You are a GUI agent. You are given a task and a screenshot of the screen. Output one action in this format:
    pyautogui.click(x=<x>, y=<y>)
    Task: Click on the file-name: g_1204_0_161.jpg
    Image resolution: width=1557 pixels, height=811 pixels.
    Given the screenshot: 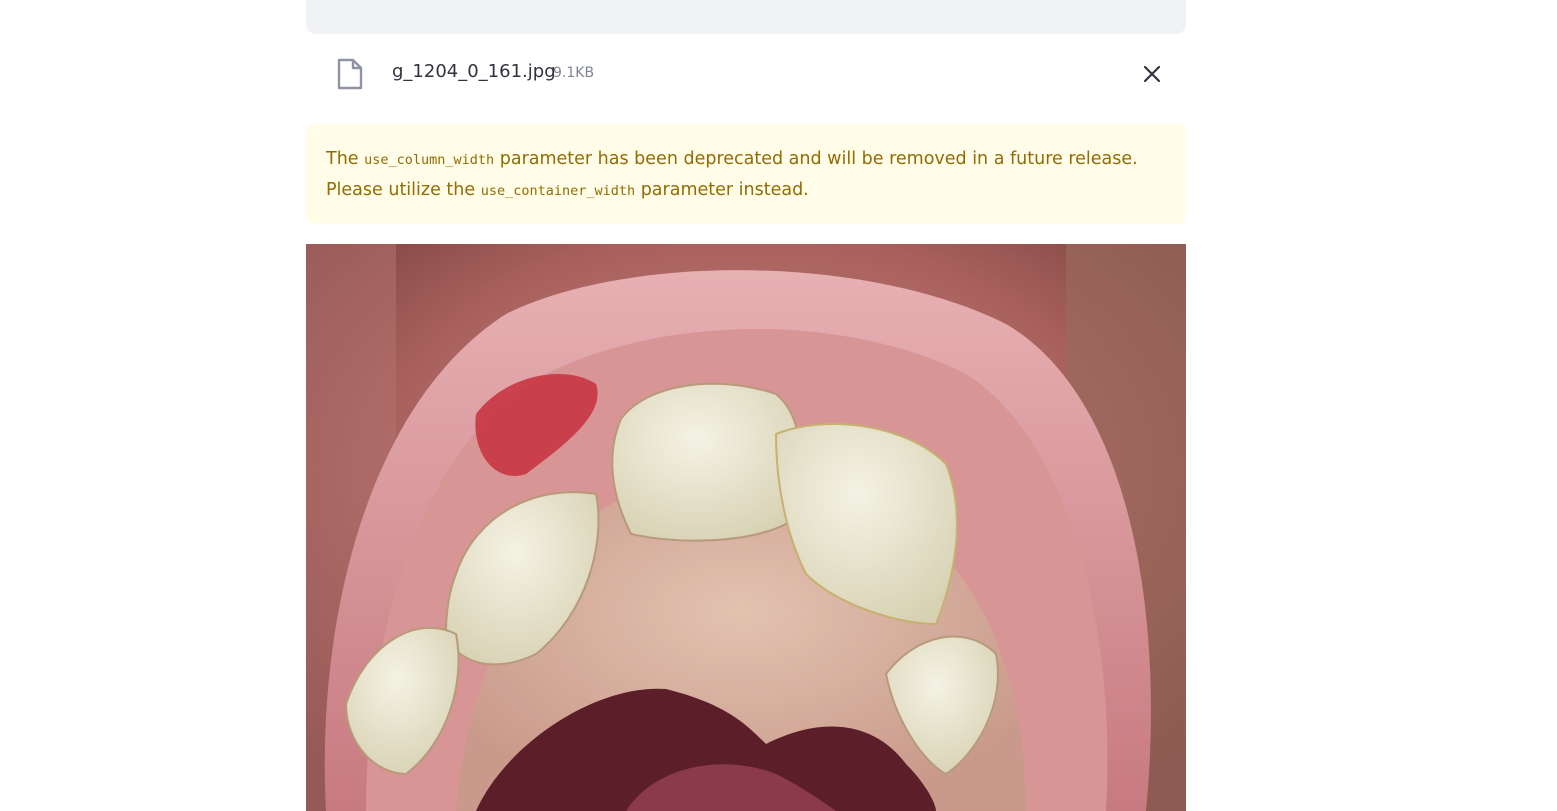 What is the action you would take?
    pyautogui.click(x=474, y=71)
    